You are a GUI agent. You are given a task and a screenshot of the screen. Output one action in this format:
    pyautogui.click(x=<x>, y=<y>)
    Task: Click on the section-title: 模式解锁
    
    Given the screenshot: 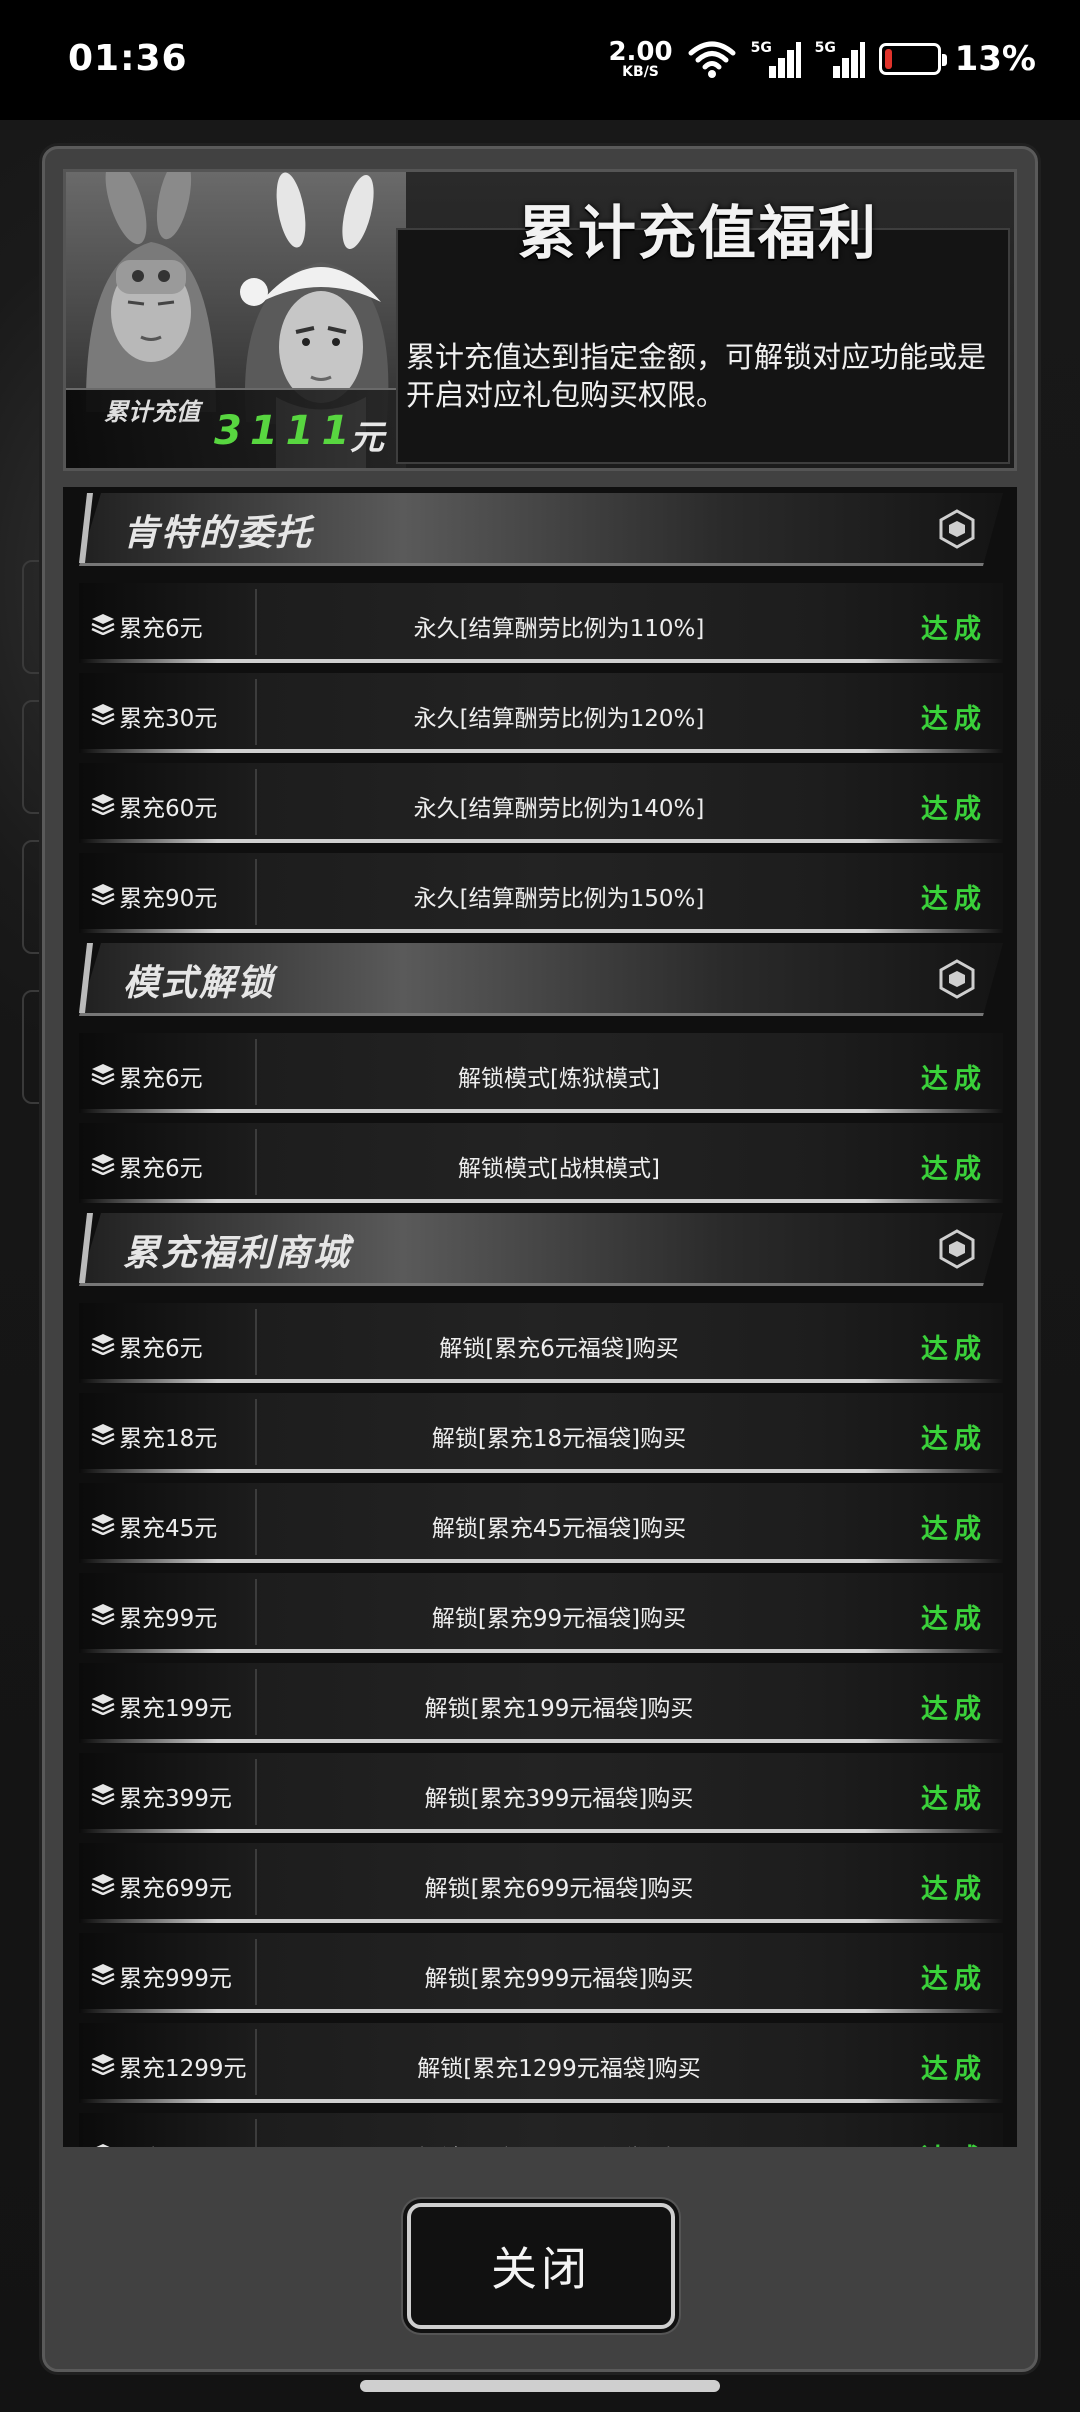 What is the action you would take?
    pyautogui.click(x=199, y=983)
    